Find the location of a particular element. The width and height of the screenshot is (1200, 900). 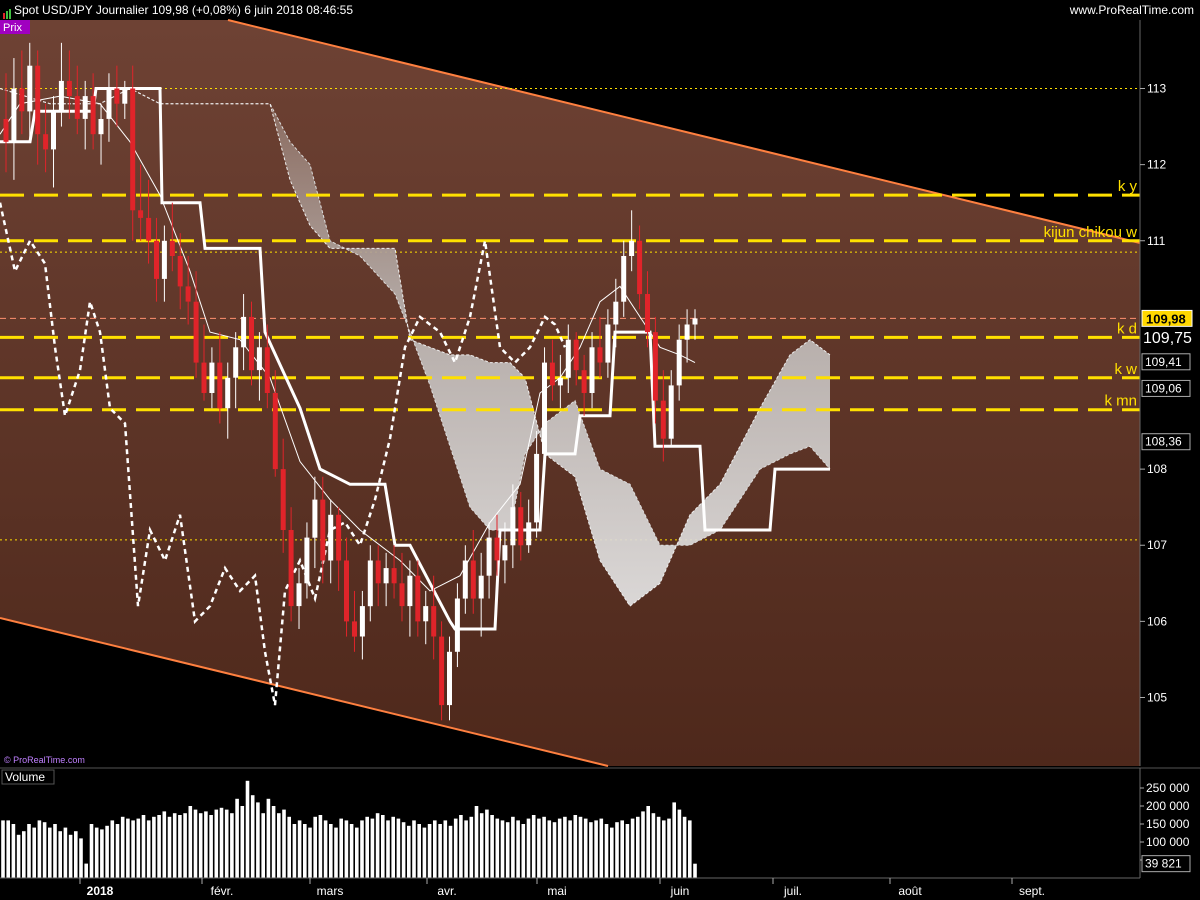

watermark: © ProRealTime.com is located at coordinates (44, 760).